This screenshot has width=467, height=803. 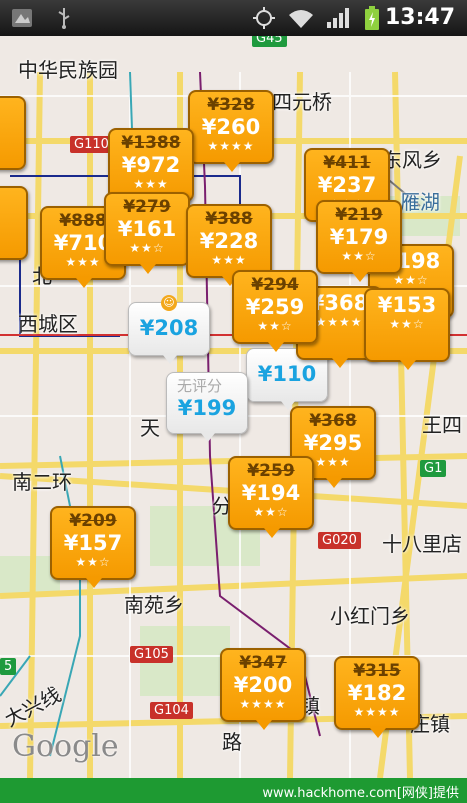 I want to click on place-label: 南二环, so click(x=42, y=482).